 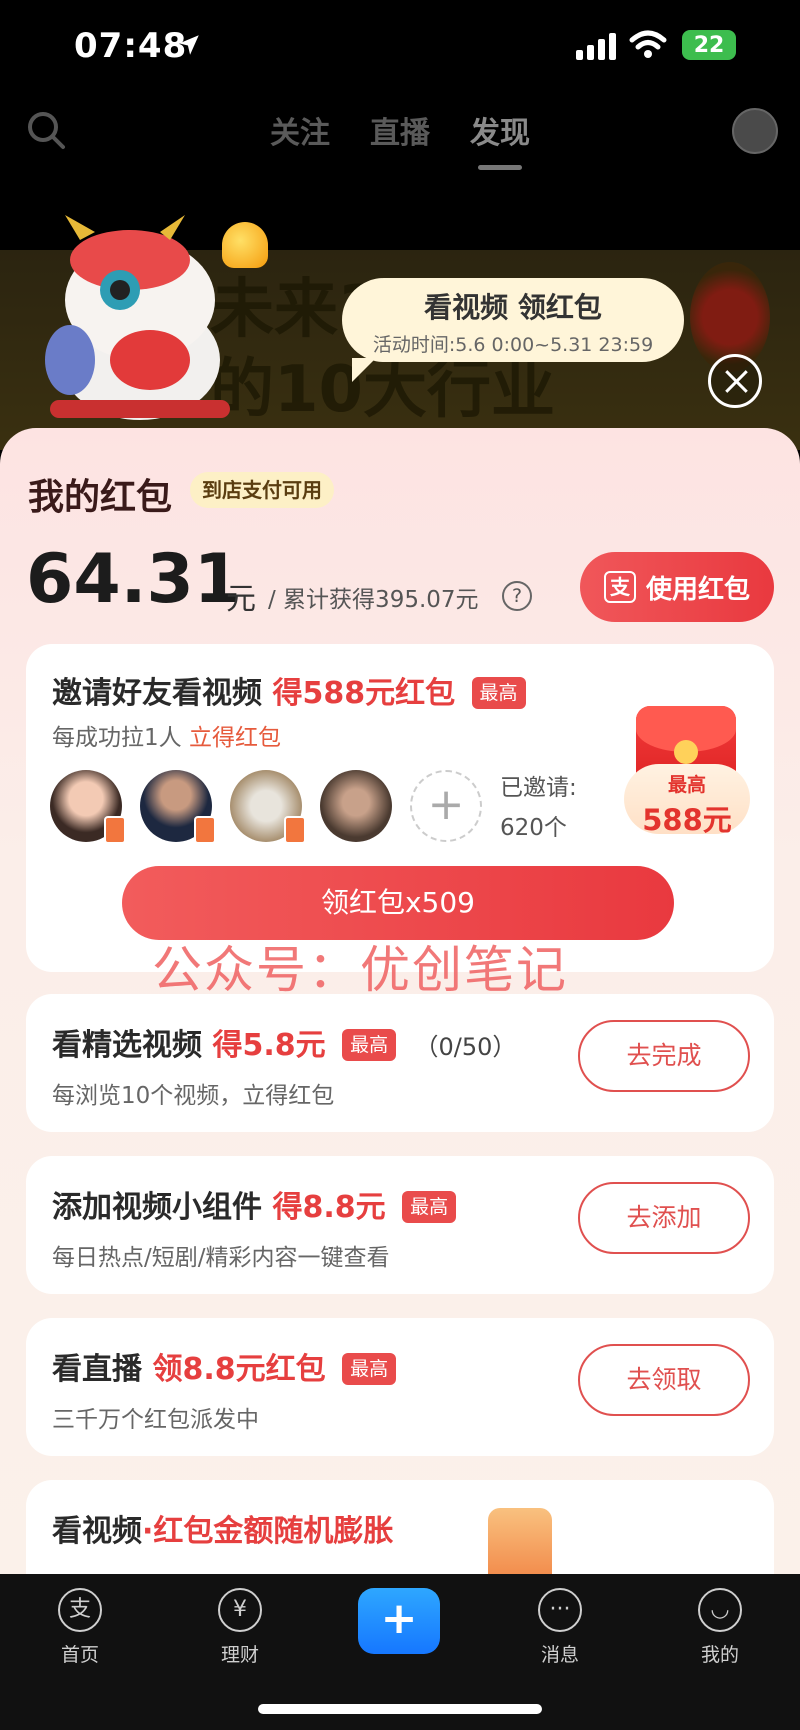 I want to click on go-complete-button: 去完成, so click(x=664, y=1056).